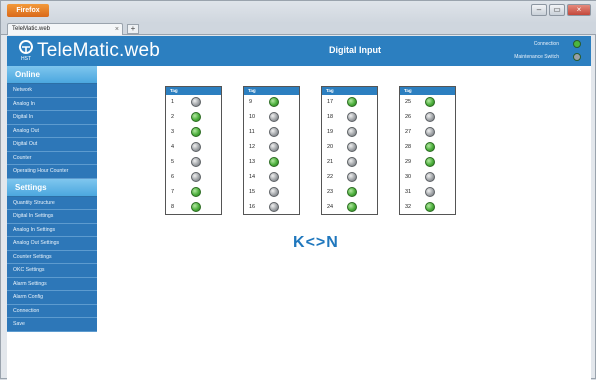  Describe the element at coordinates (355, 50) in the screenshot. I see `page-title: Digital Input` at that location.